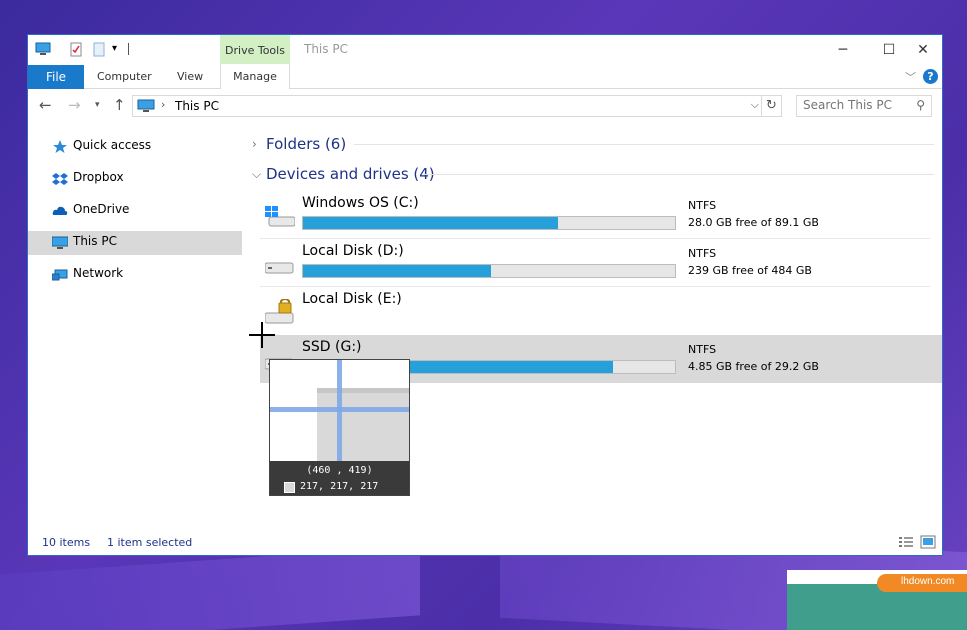  Describe the element at coordinates (326, 49) in the screenshot. I see `window-title: This PC` at that location.